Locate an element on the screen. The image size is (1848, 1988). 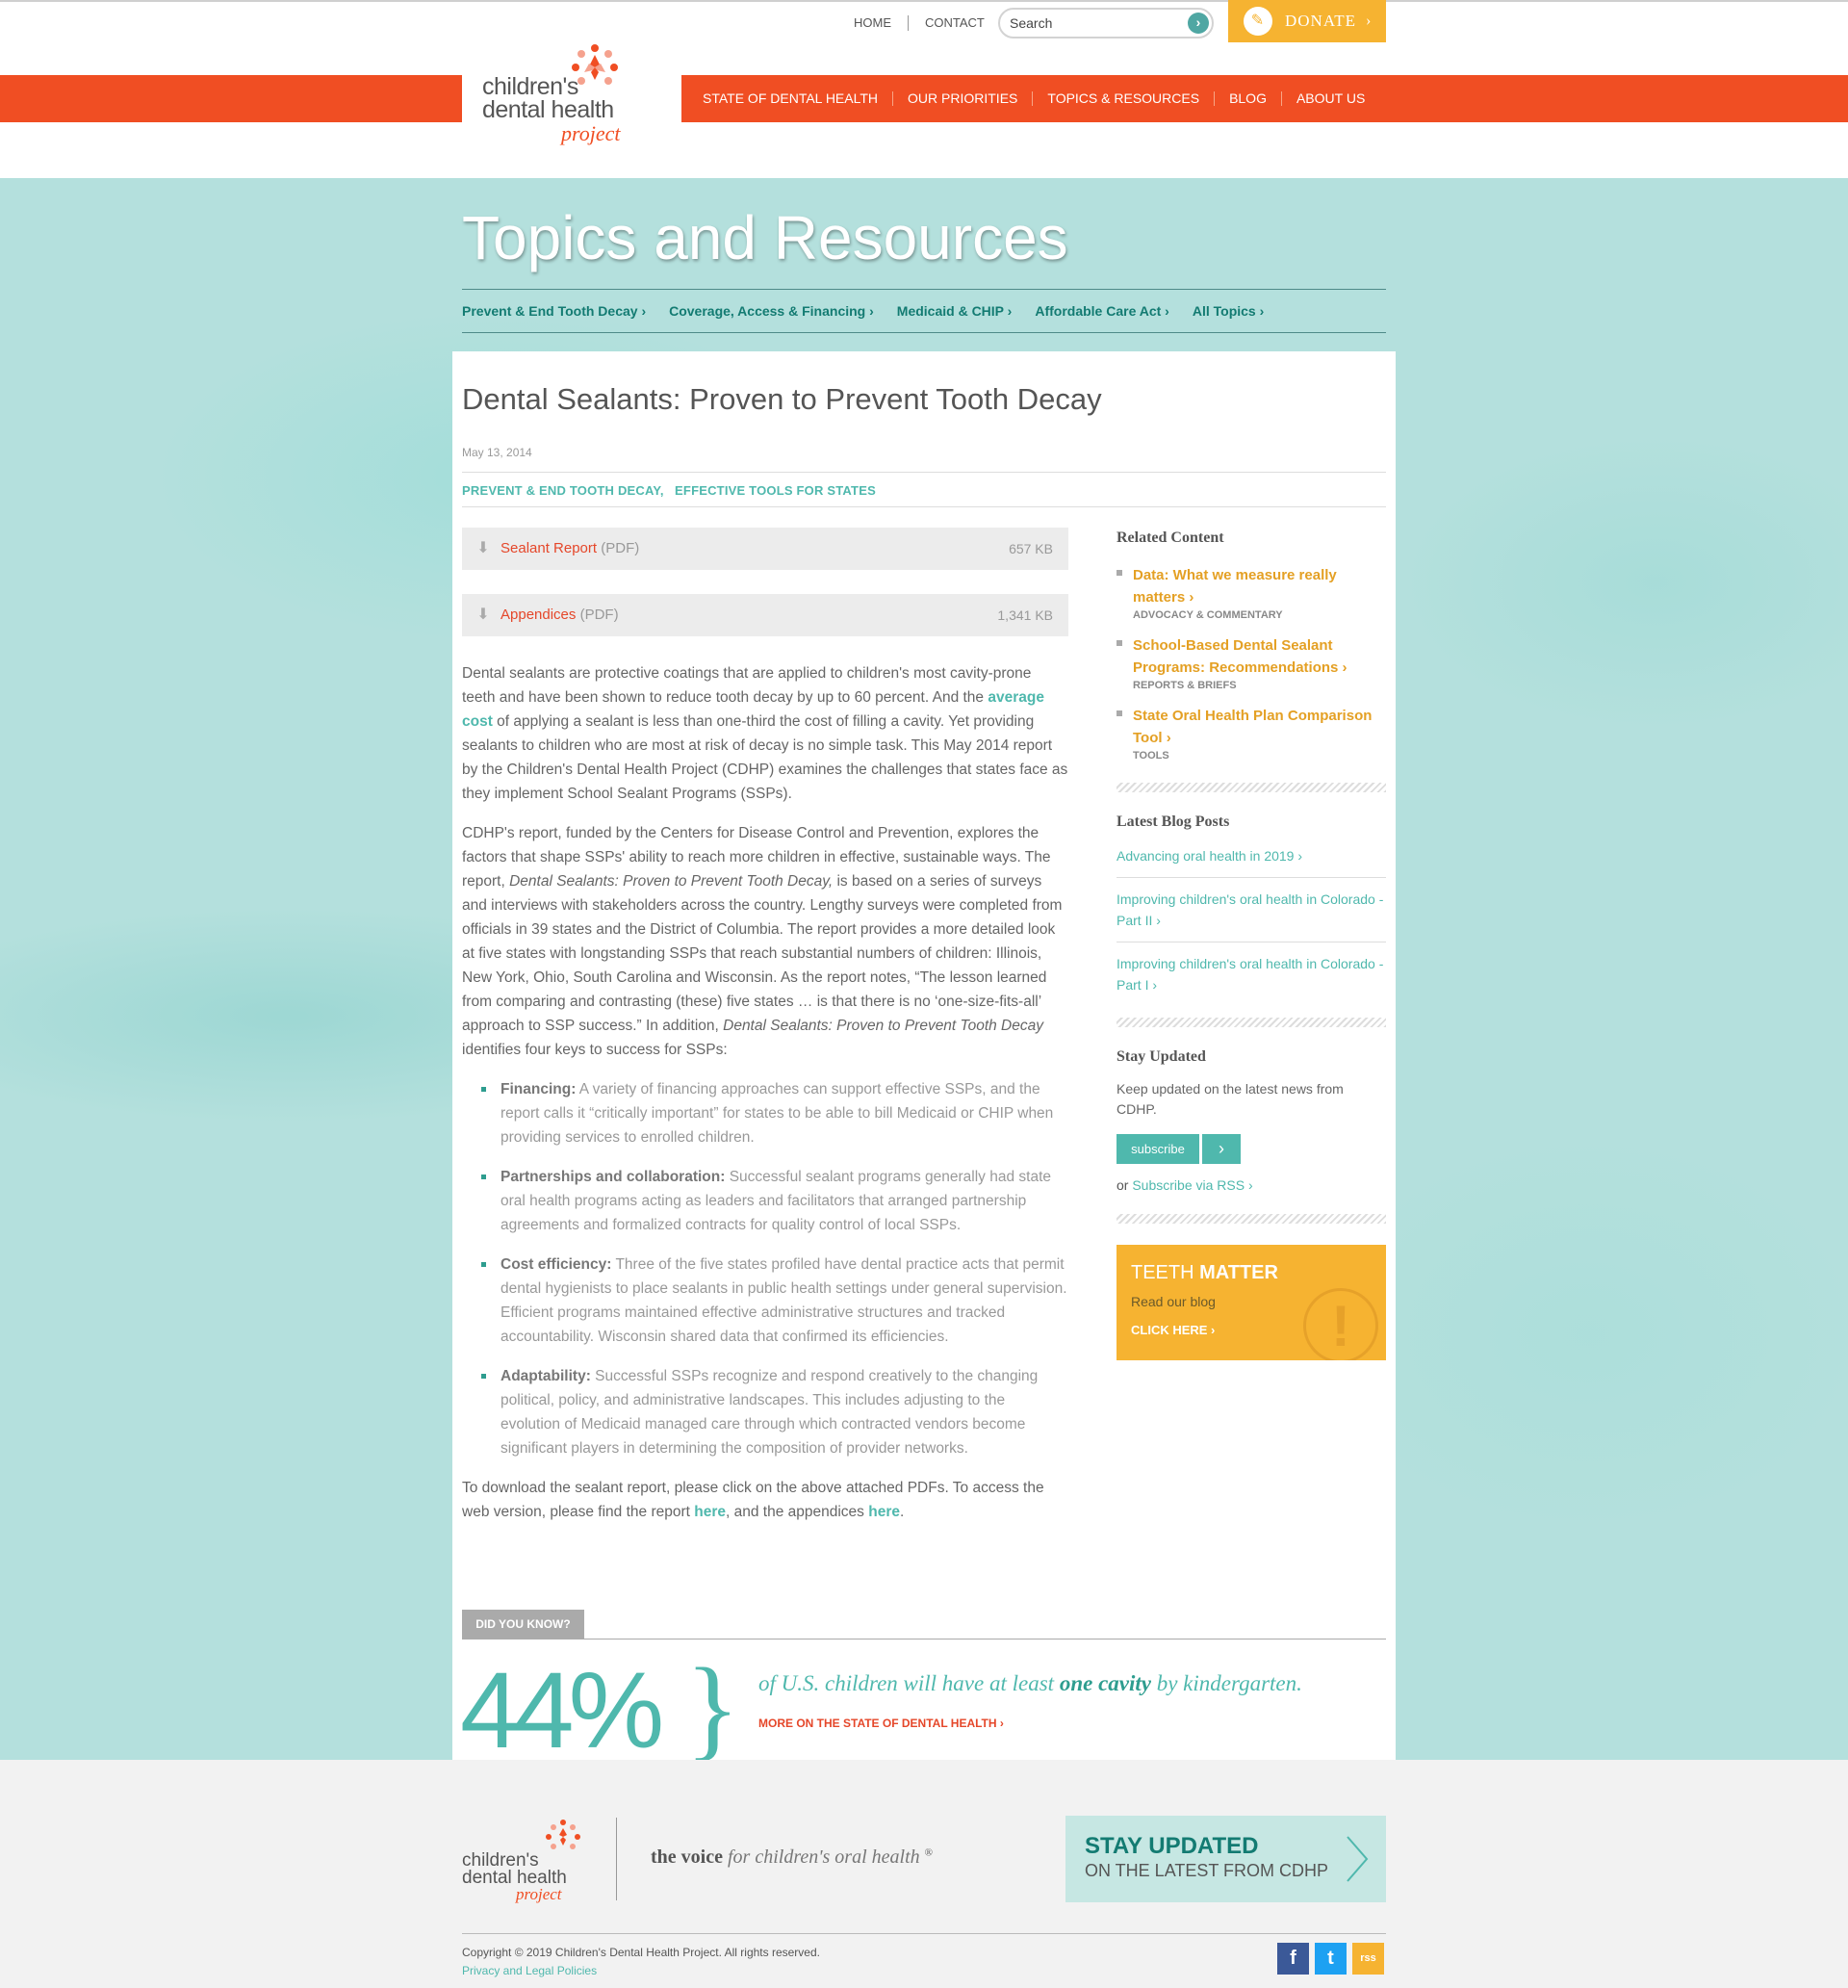
subscribe-arrow-button: › is located at coordinates (1221, 1149).